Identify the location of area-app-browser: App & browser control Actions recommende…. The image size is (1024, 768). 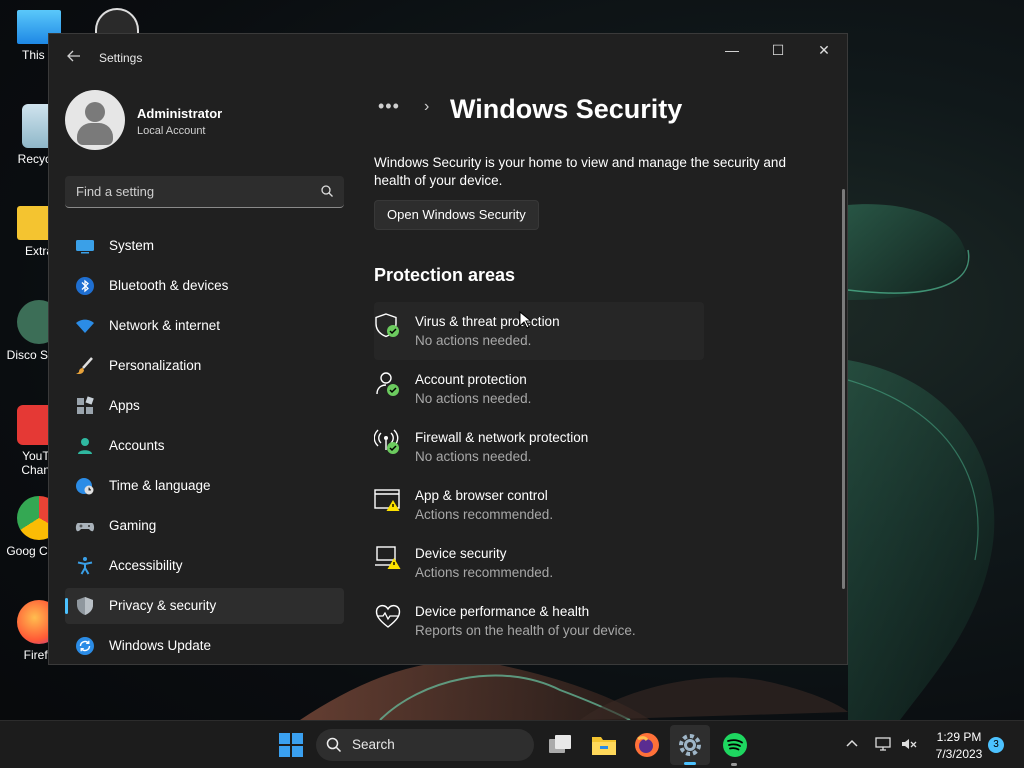
(539, 505).